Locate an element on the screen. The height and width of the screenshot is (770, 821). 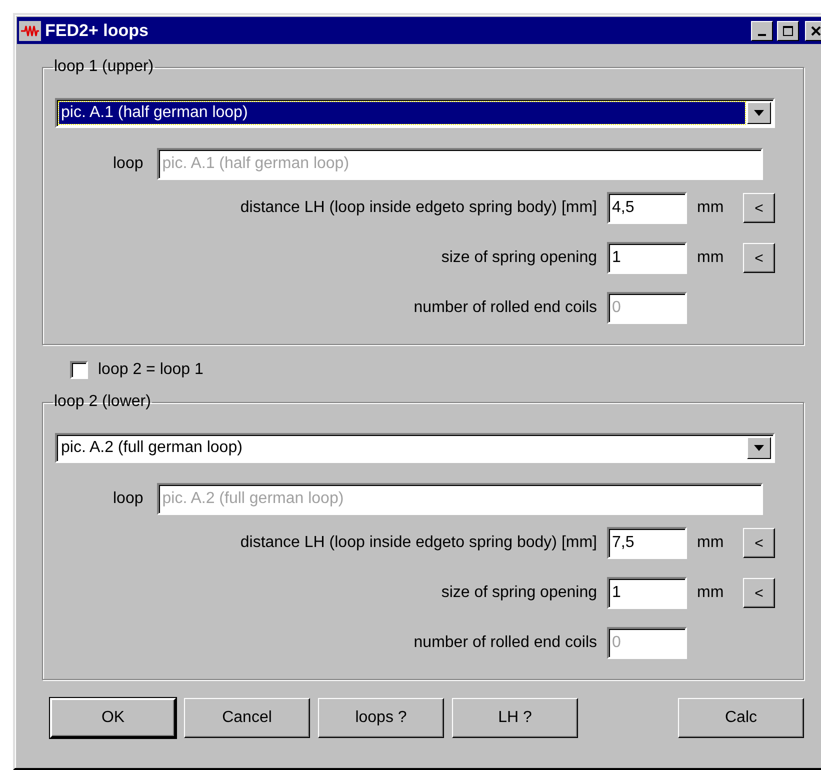
dialog-button: Cancel is located at coordinates (247, 718).